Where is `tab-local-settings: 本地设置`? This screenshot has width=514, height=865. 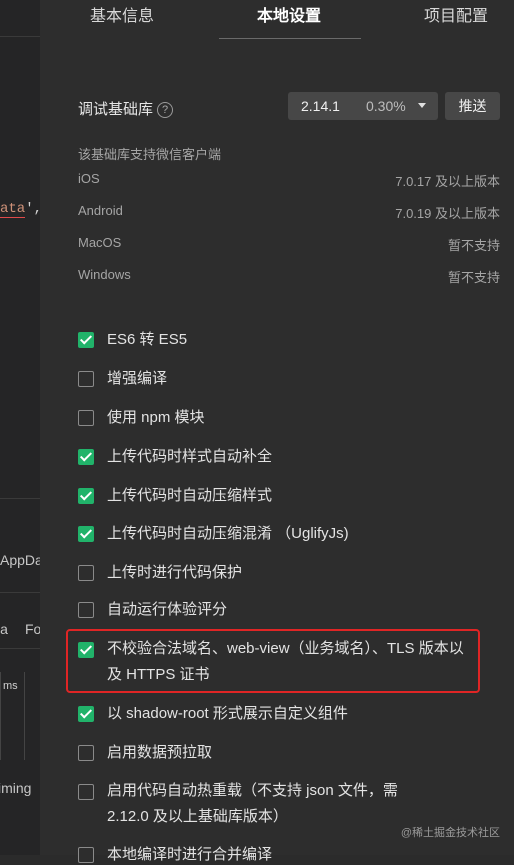
tab-local-settings: 本地设置 is located at coordinates (289, 14).